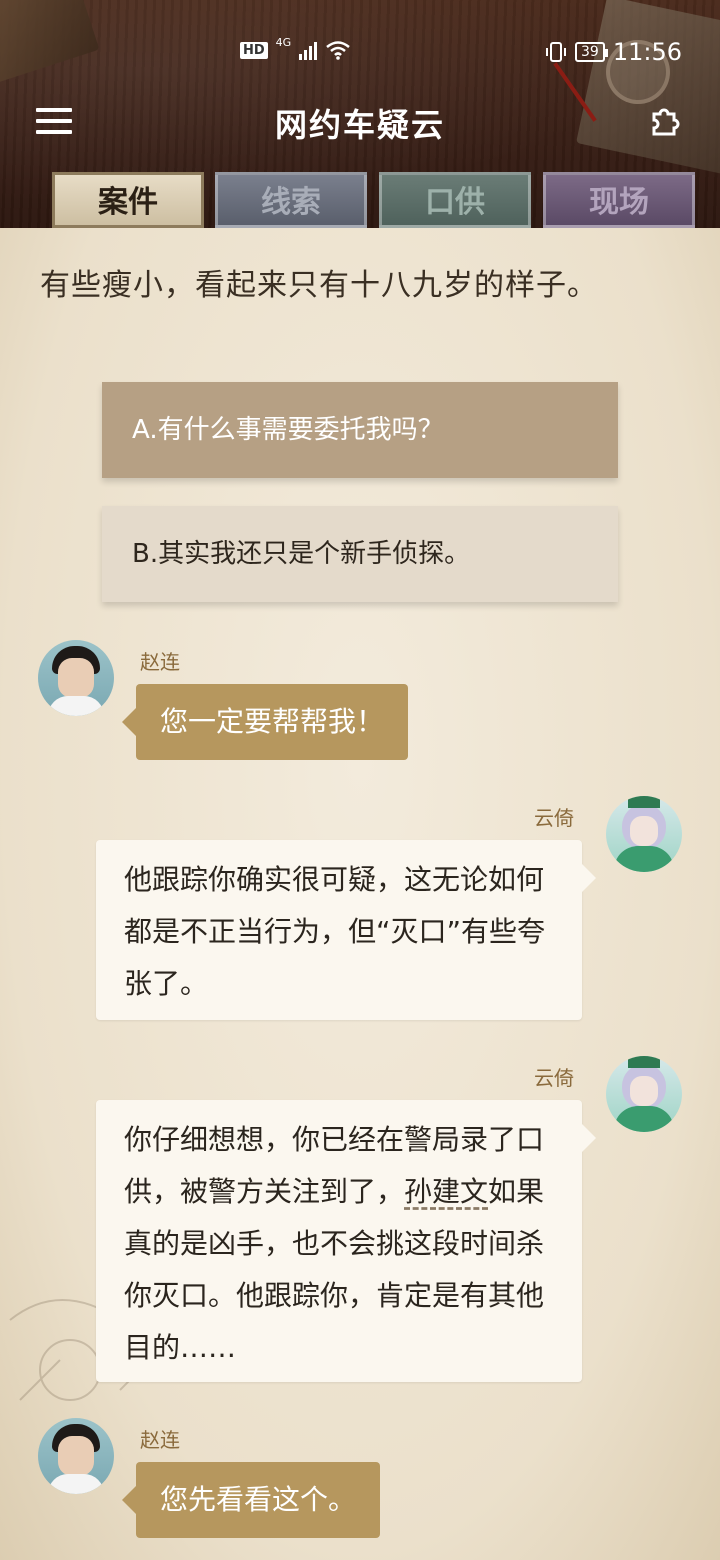 The image size is (720, 1560). I want to click on tab-testimony: 口供, so click(455, 200).